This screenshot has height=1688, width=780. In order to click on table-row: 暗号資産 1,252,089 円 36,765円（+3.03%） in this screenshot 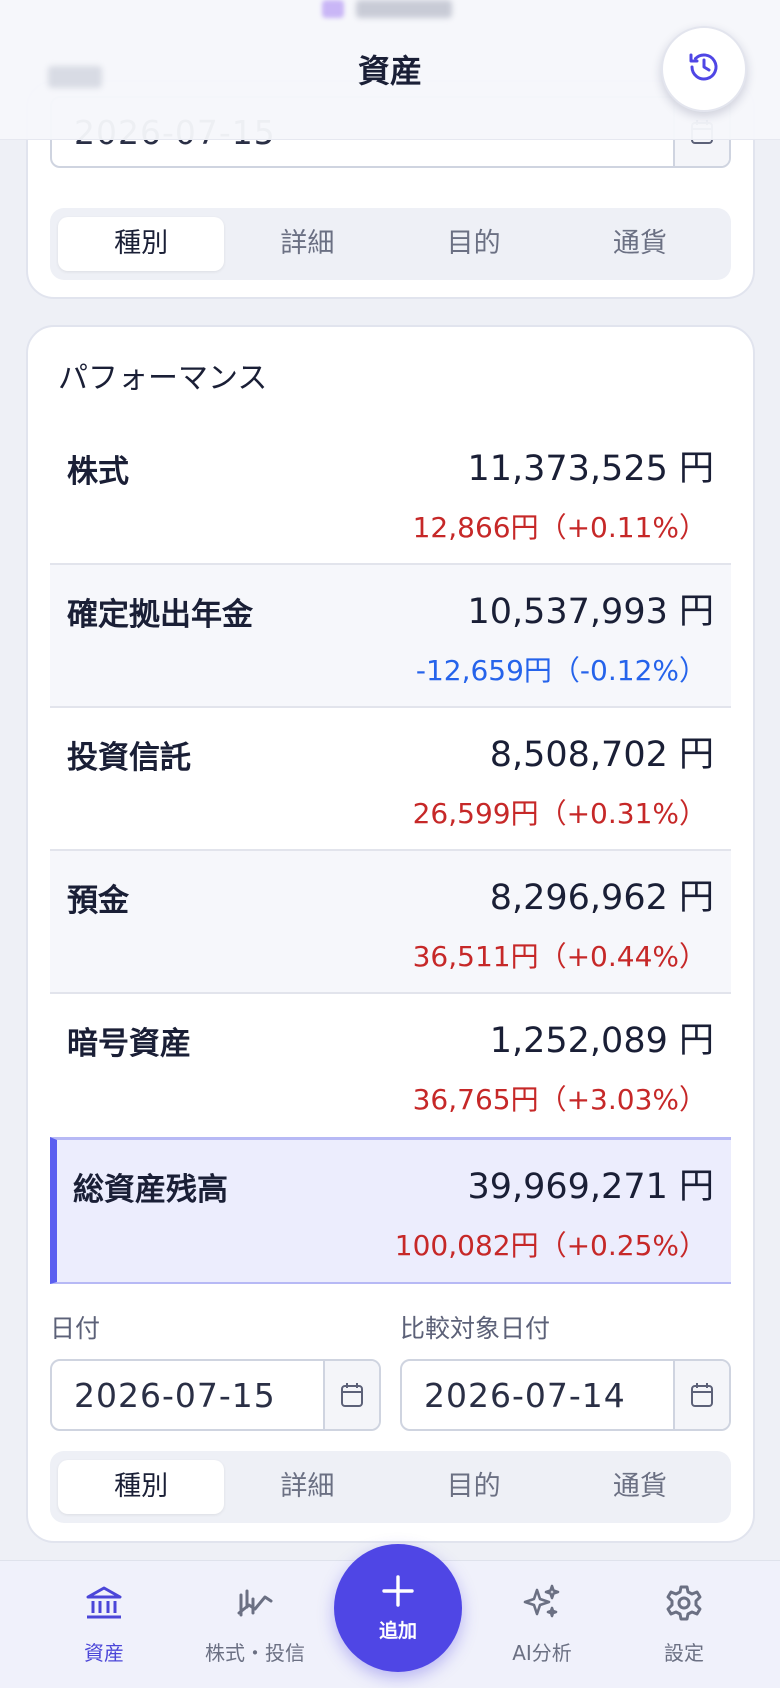, I will do `click(390, 1065)`.